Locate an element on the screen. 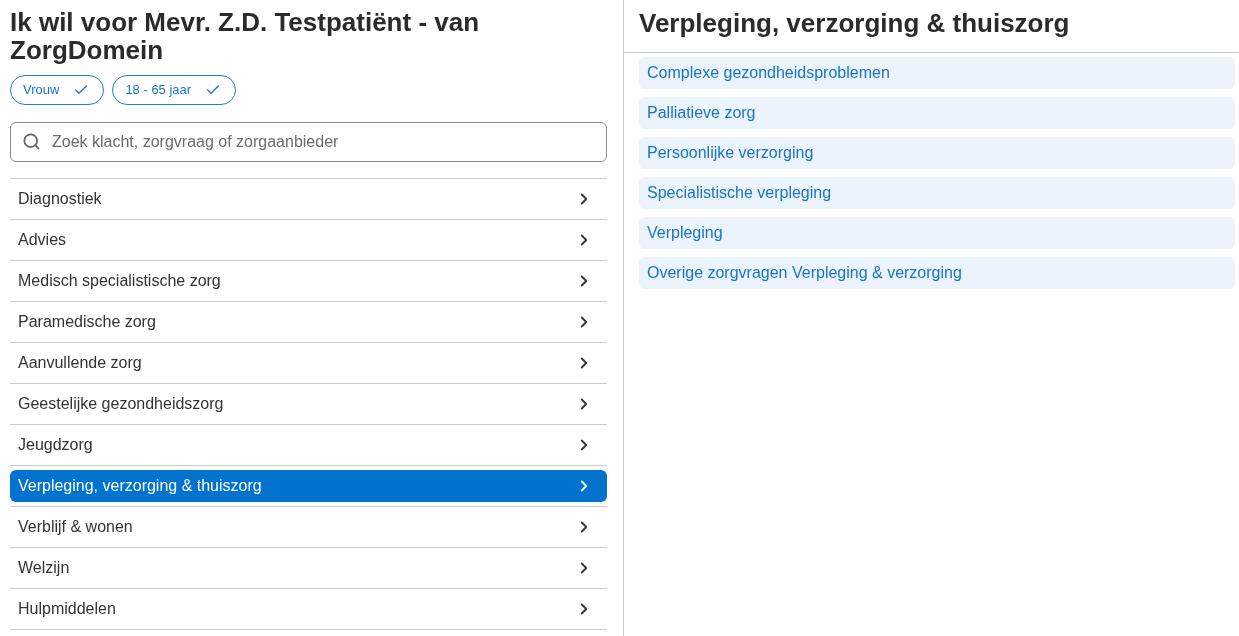 The image size is (1239, 636). category-item: Medisch specialistische zorg is located at coordinates (308, 281).